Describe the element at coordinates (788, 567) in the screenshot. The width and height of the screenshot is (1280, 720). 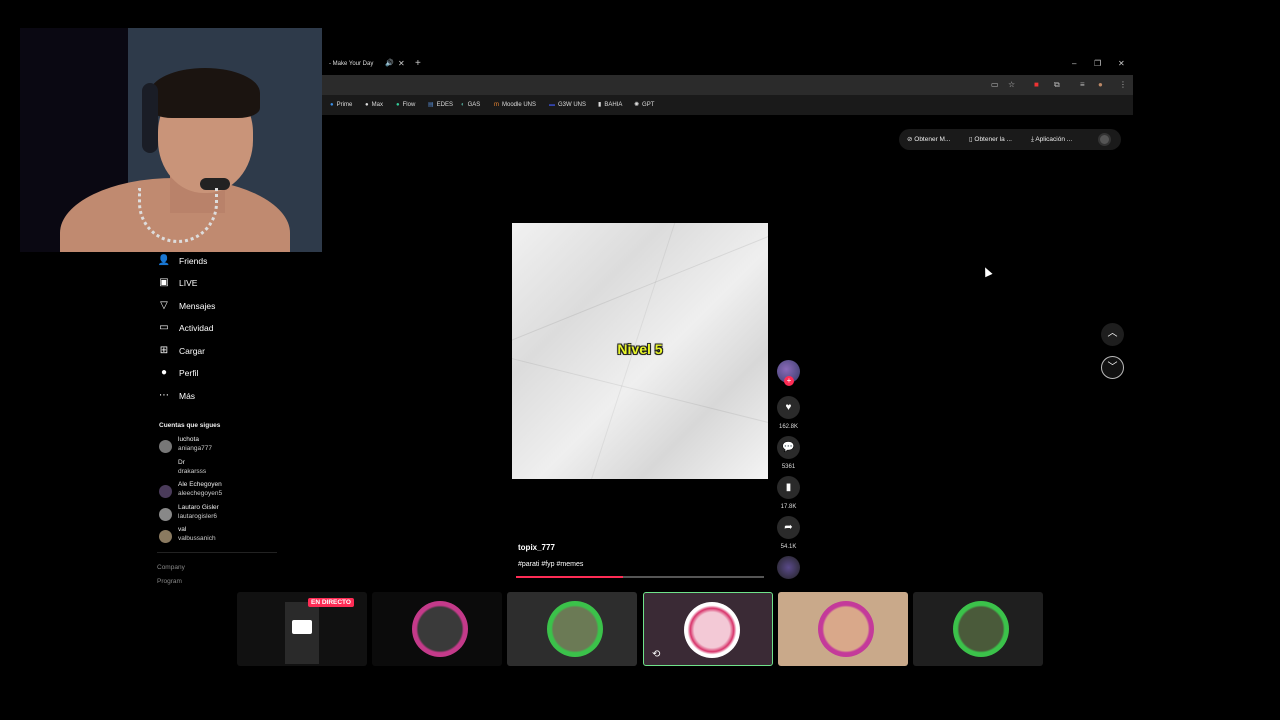
I see `music-disc` at that location.